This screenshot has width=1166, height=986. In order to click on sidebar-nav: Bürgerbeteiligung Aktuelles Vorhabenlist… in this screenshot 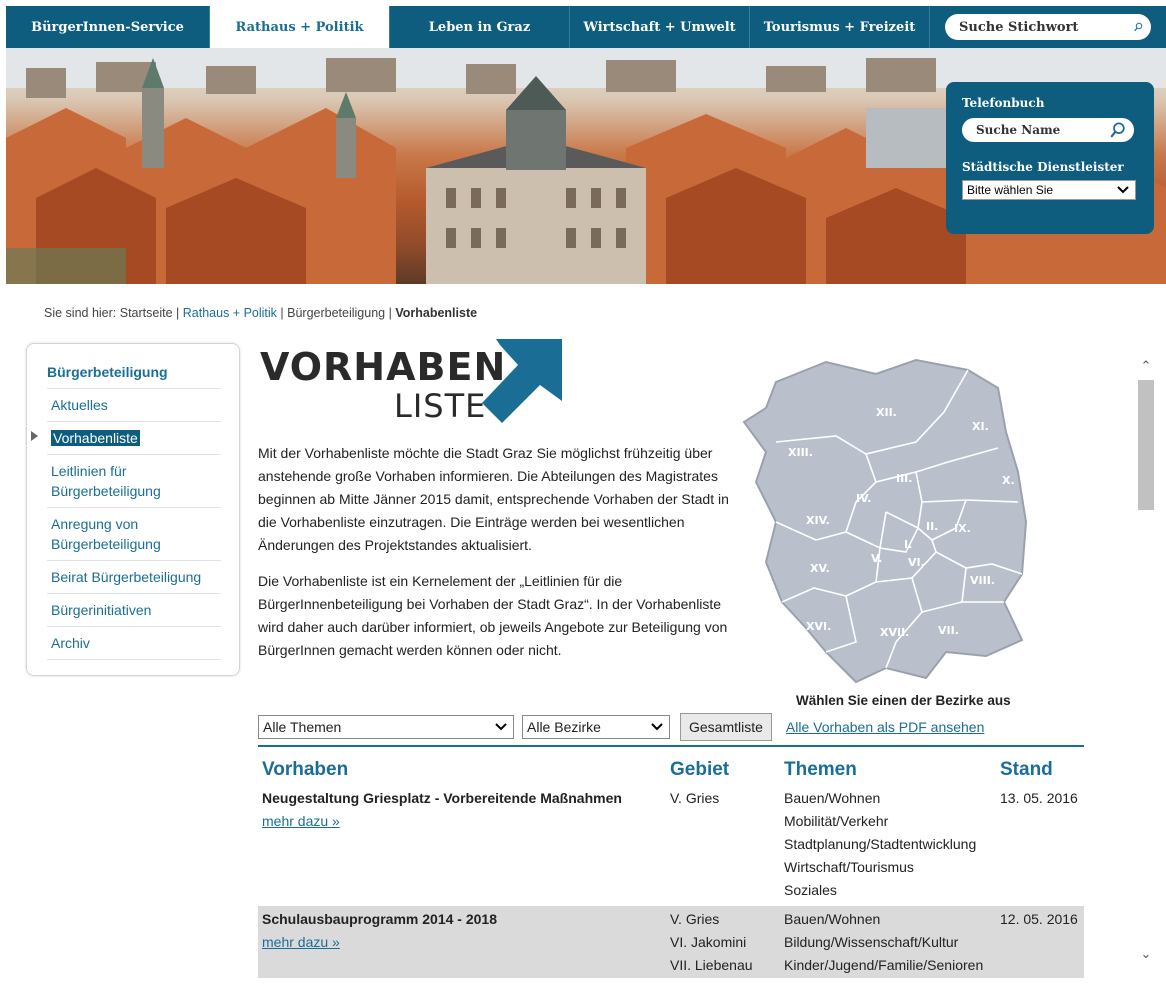, I will do `click(133, 509)`.